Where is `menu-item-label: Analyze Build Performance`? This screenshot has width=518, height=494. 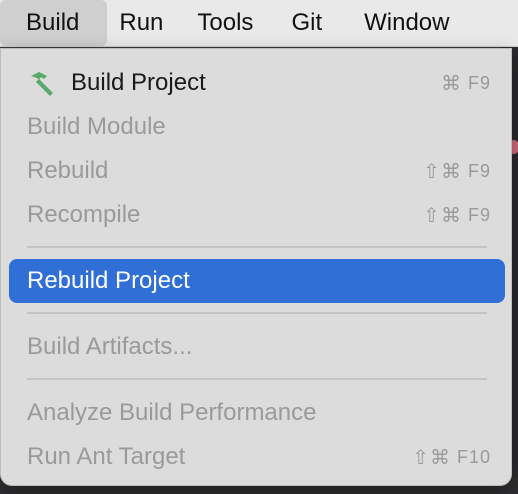 menu-item-label: Analyze Build Performance is located at coordinates (172, 412).